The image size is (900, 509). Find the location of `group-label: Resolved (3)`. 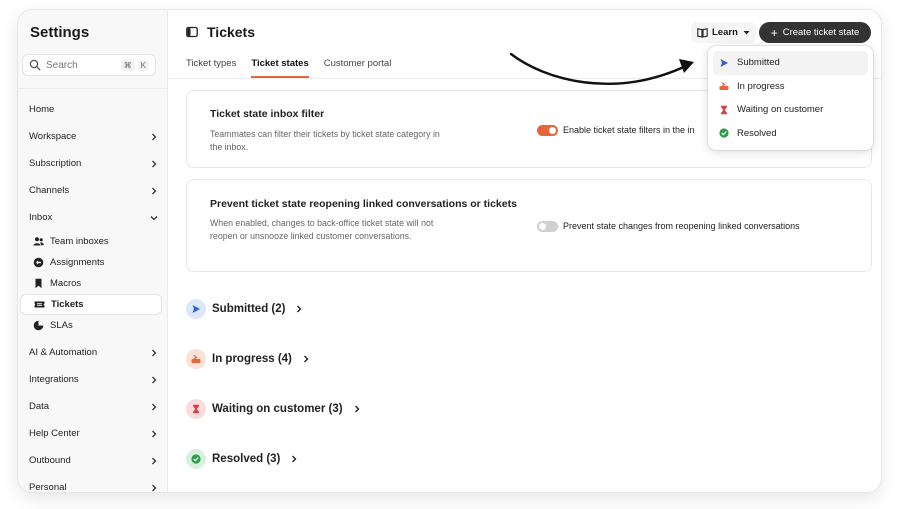

group-label: Resolved (3) is located at coordinates (246, 459).